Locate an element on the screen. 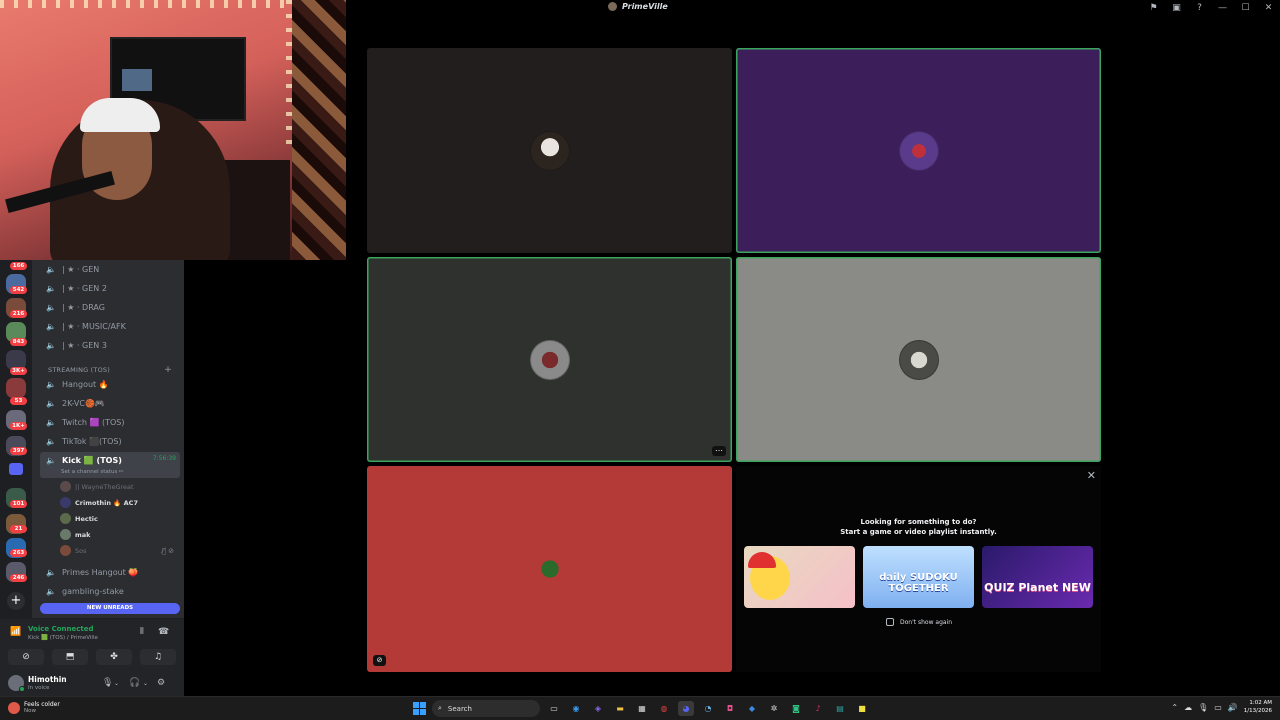 Image resolution: width=1280 pixels, height=720 pixels. unread-badge: 263 is located at coordinates (18, 553).